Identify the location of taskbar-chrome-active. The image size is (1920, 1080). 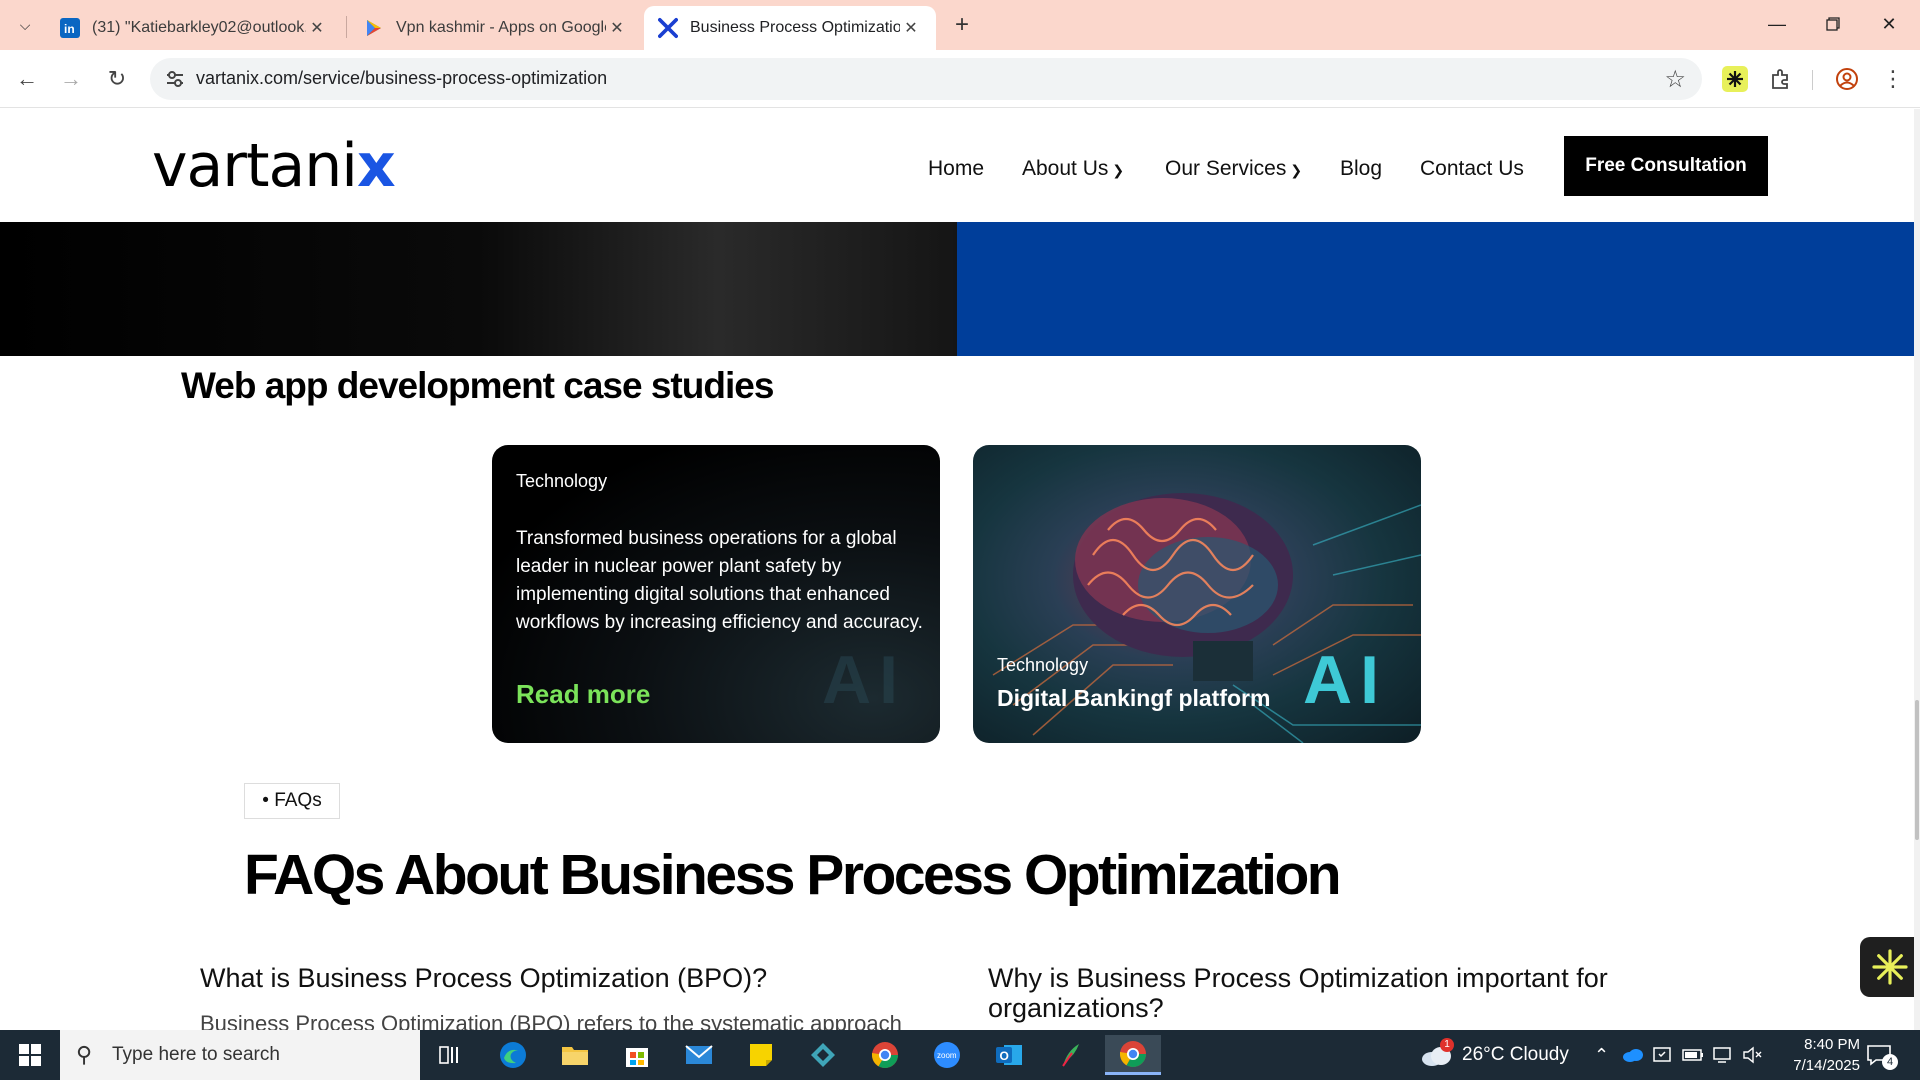
(1133, 1055).